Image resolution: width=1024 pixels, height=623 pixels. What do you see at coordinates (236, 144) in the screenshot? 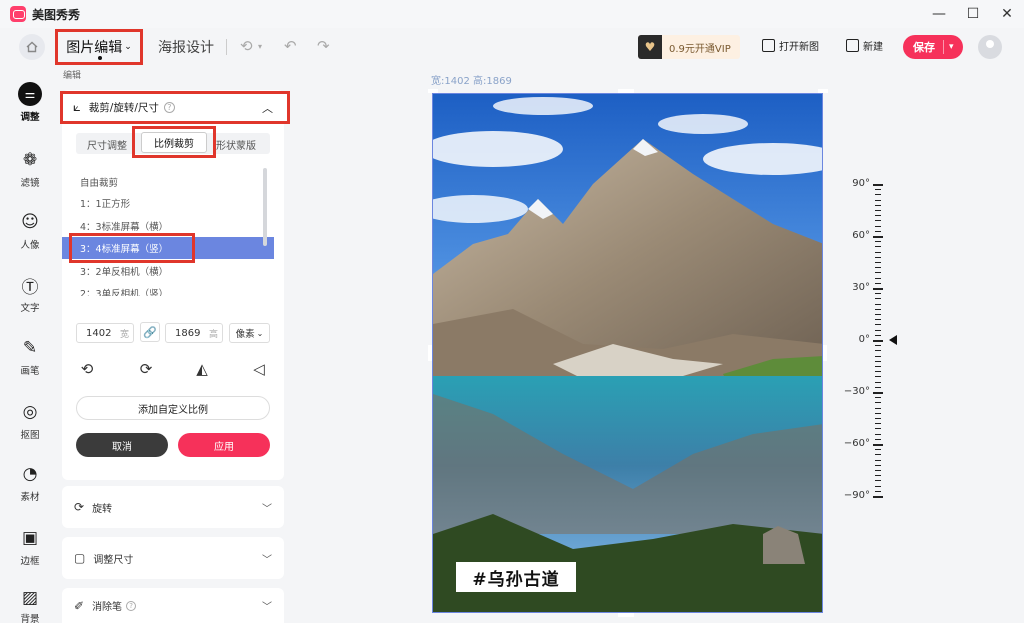
I see `subtab-shape-mask: 形状蒙版` at bounding box center [236, 144].